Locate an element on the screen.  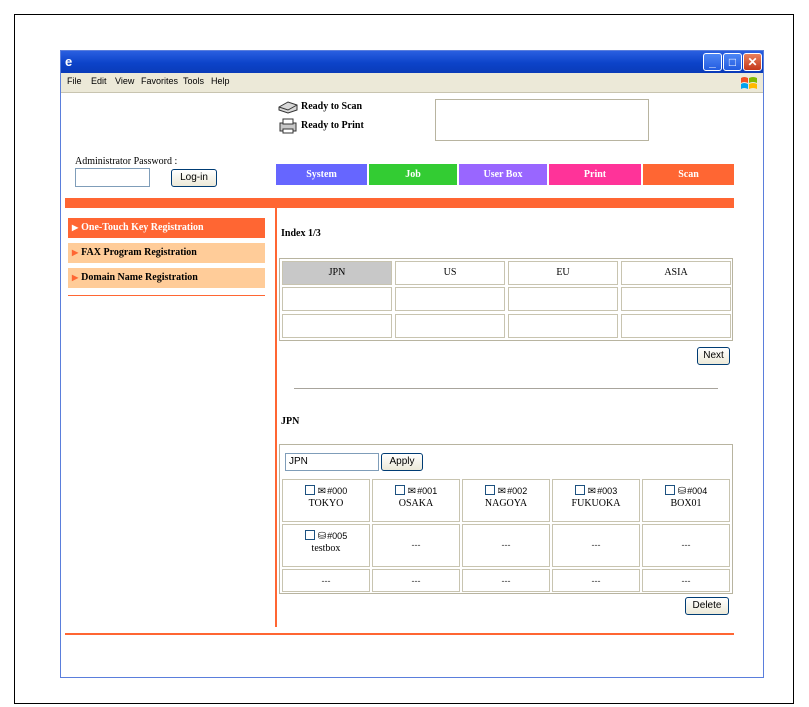
destination-name: TOKYO is located at coordinates (326, 503).